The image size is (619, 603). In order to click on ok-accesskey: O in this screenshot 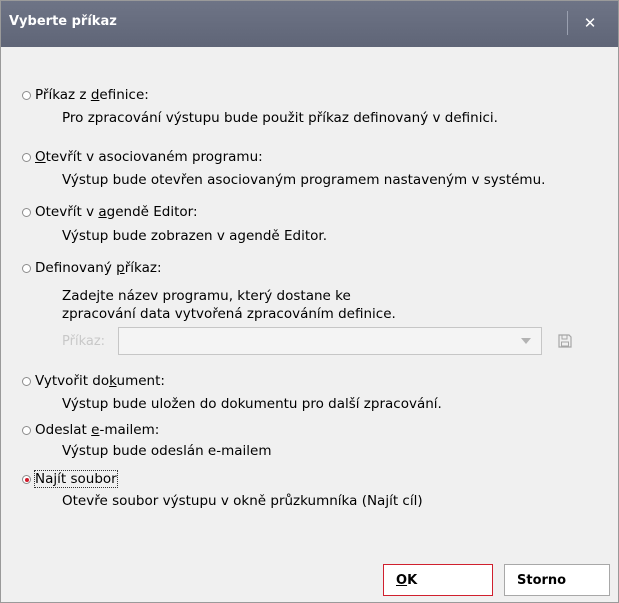, I will do `click(402, 580)`.